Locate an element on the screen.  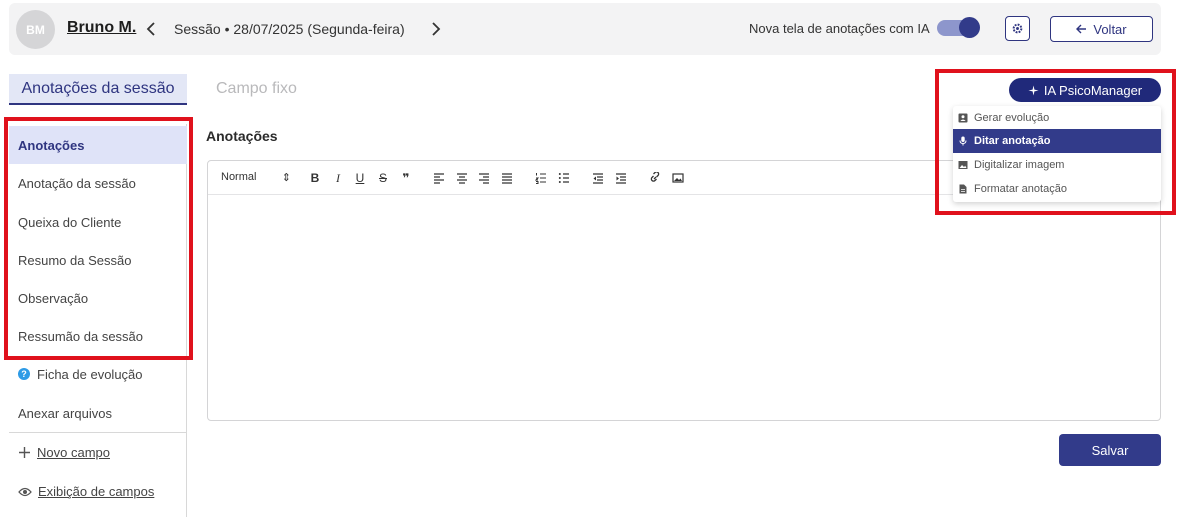
format-select-value: Normal is located at coordinates (239, 177).